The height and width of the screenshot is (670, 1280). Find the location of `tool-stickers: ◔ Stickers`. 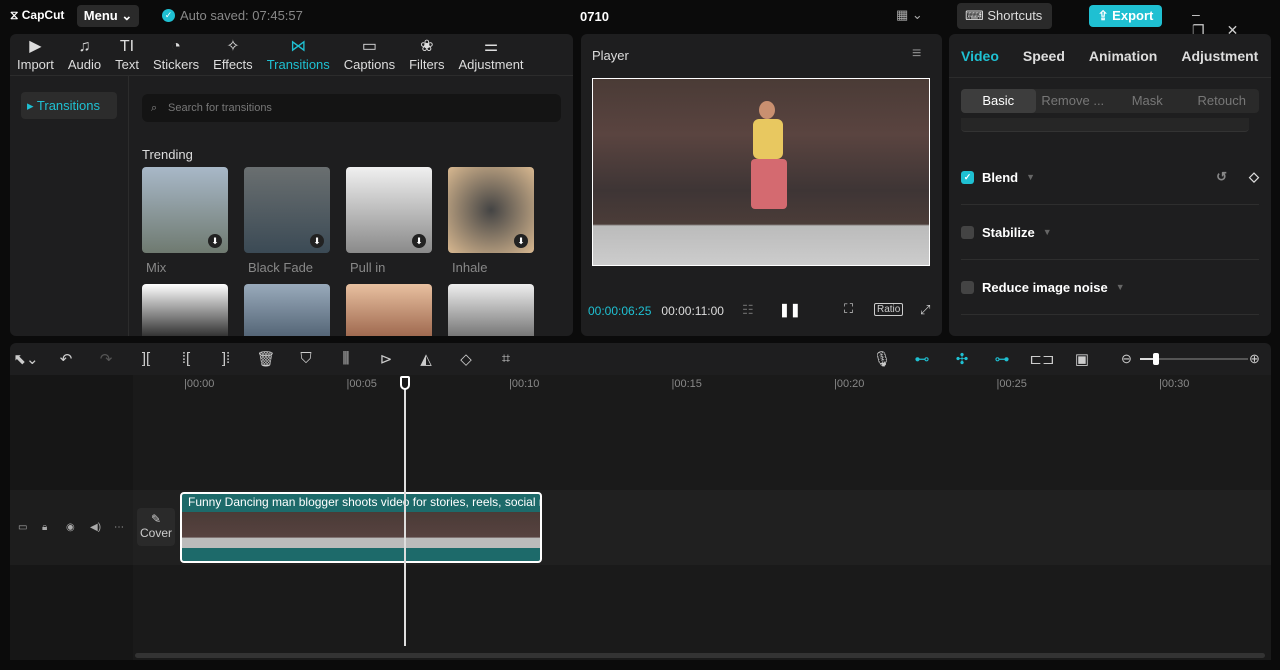

tool-stickers: ◔ Stickers is located at coordinates (176, 54).